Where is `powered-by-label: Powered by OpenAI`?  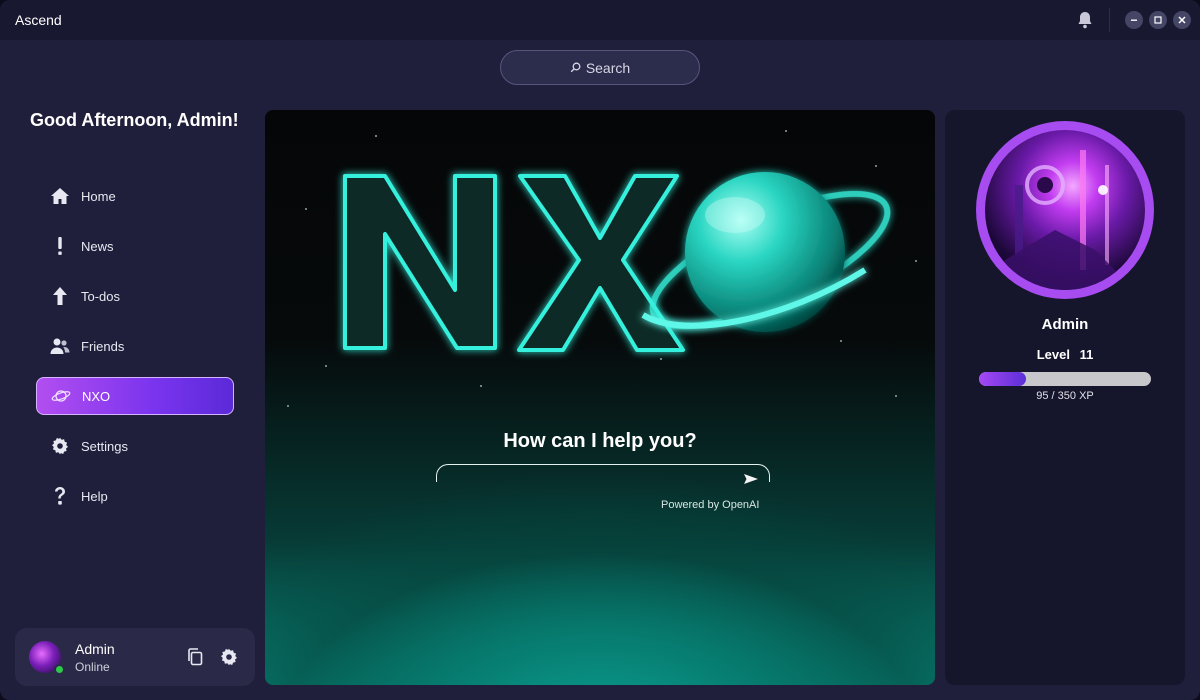 powered-by-label: Powered by OpenAI is located at coordinates (710, 505).